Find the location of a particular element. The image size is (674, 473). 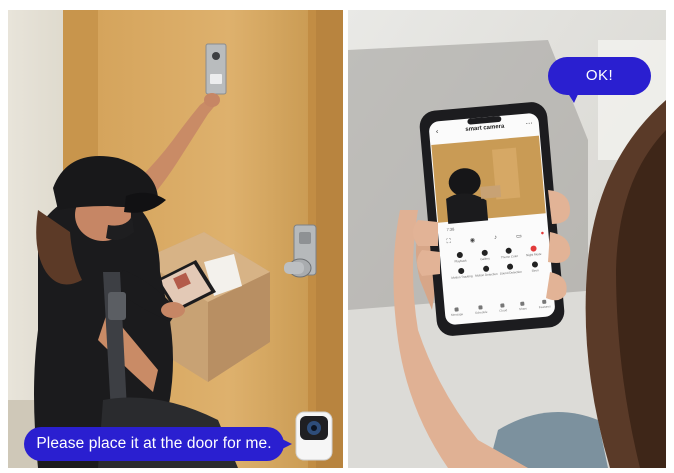

call-icon: ● is located at coordinates (542, 234).